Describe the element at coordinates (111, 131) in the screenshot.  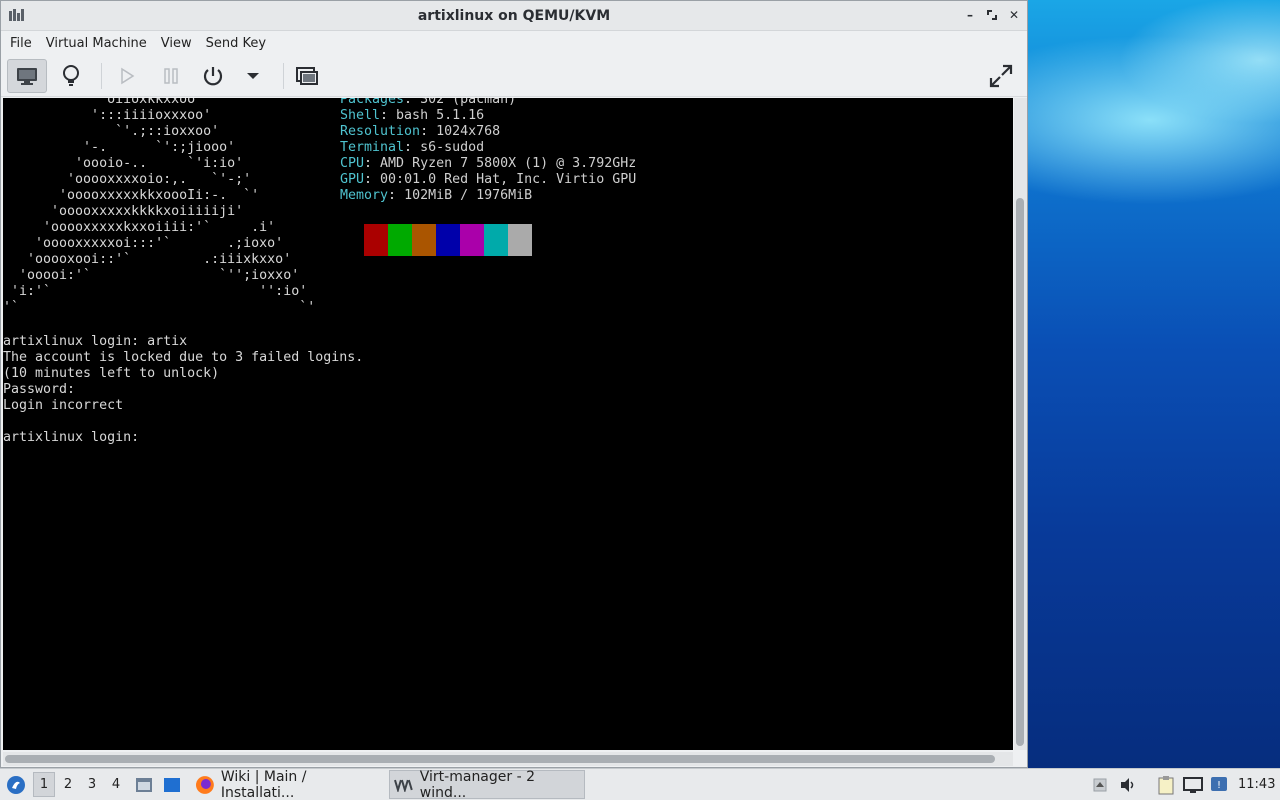
I see `logo-line: `'.;::ioxxoo'` at that location.